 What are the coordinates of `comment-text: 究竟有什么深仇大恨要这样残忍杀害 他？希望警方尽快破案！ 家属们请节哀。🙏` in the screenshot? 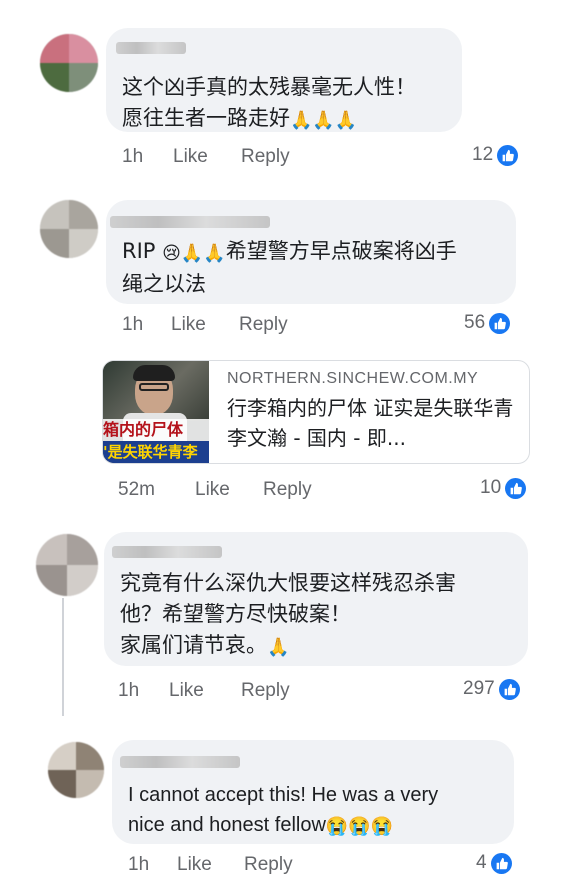 It's located at (288, 615).